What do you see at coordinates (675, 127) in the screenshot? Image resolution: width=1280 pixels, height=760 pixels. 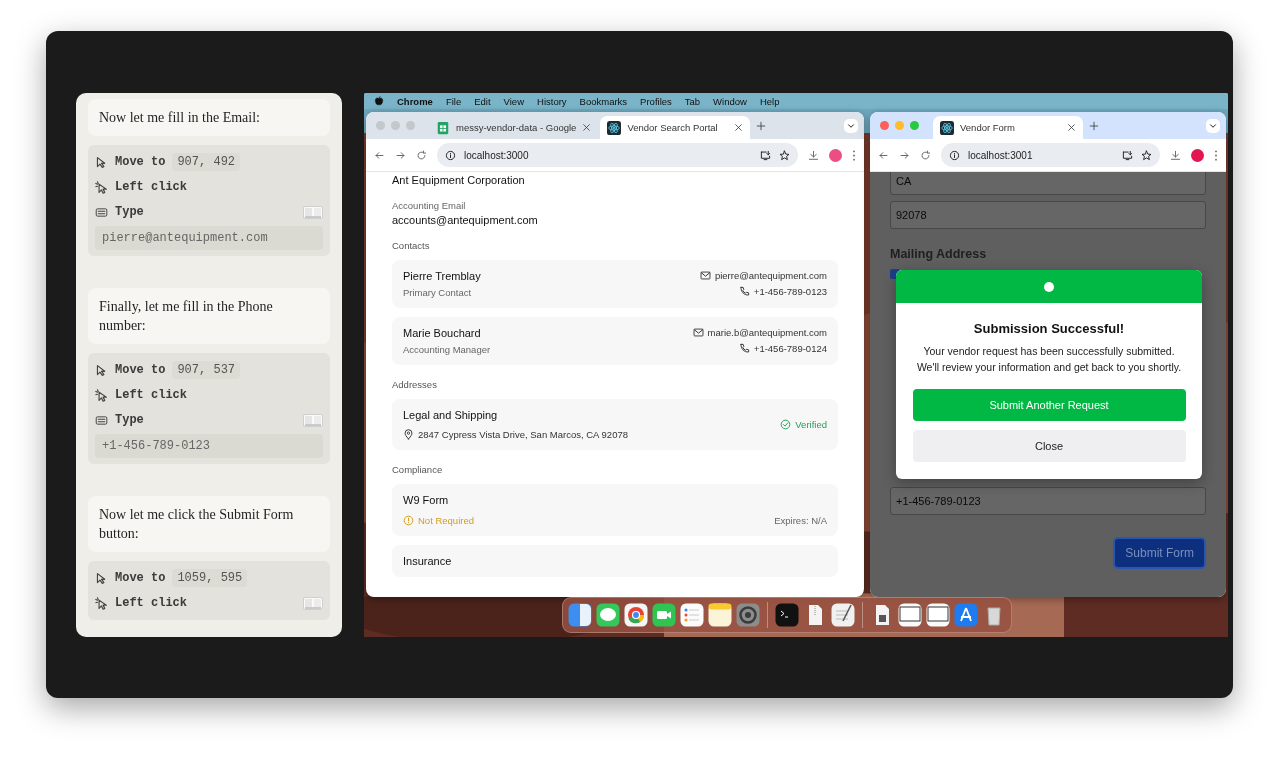 I see `browser-tab: Vendor Search Portal` at bounding box center [675, 127].